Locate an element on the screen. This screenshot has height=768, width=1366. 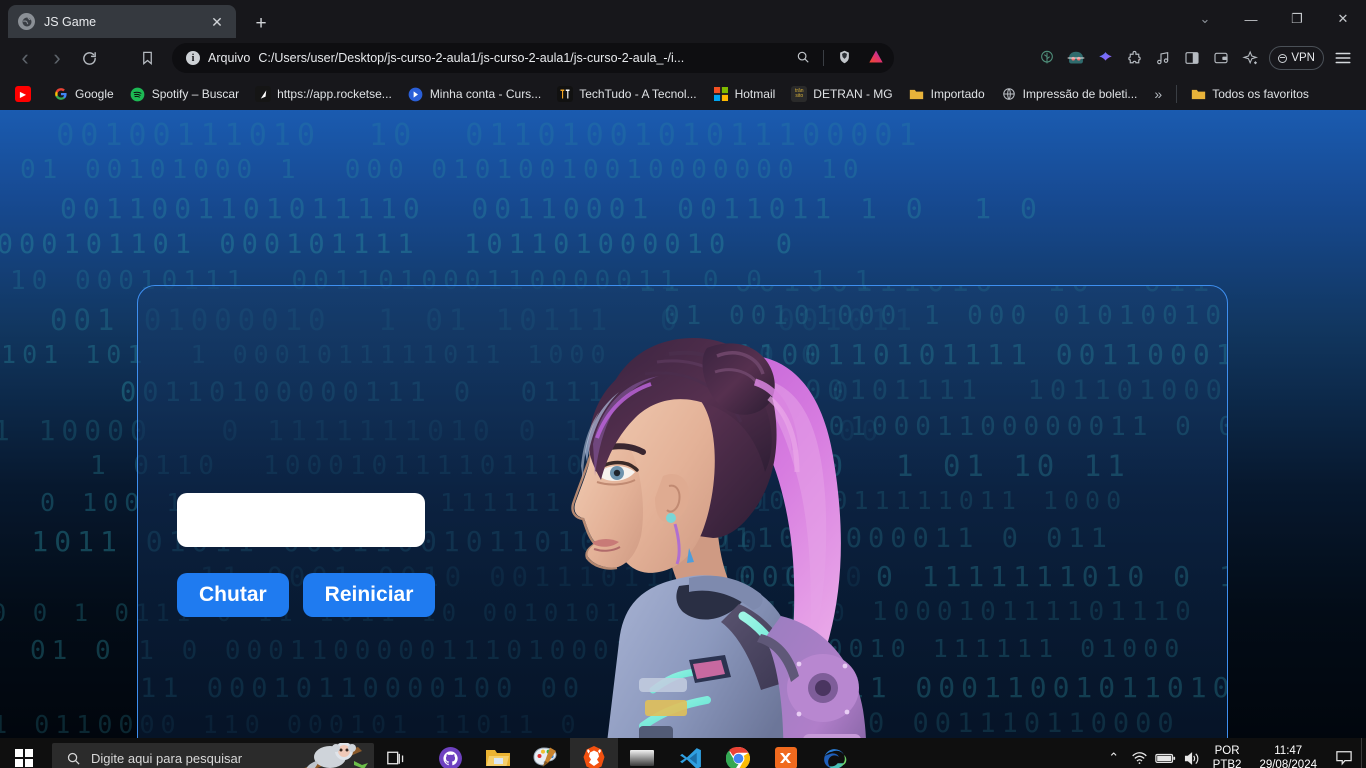
bookmark-item: Spotify – Buscar is located at coordinates (184, 94).